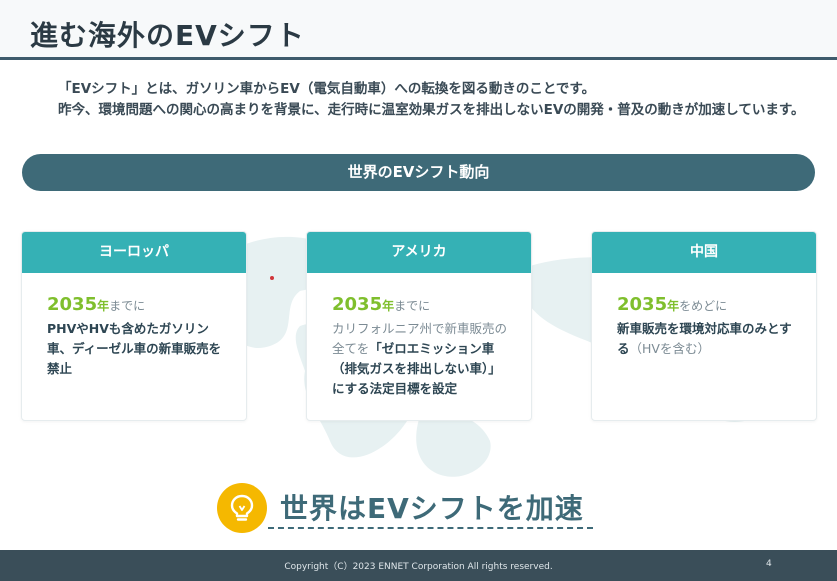  Describe the element at coordinates (704, 252) in the screenshot. I see `card-region-title: 中国` at that location.